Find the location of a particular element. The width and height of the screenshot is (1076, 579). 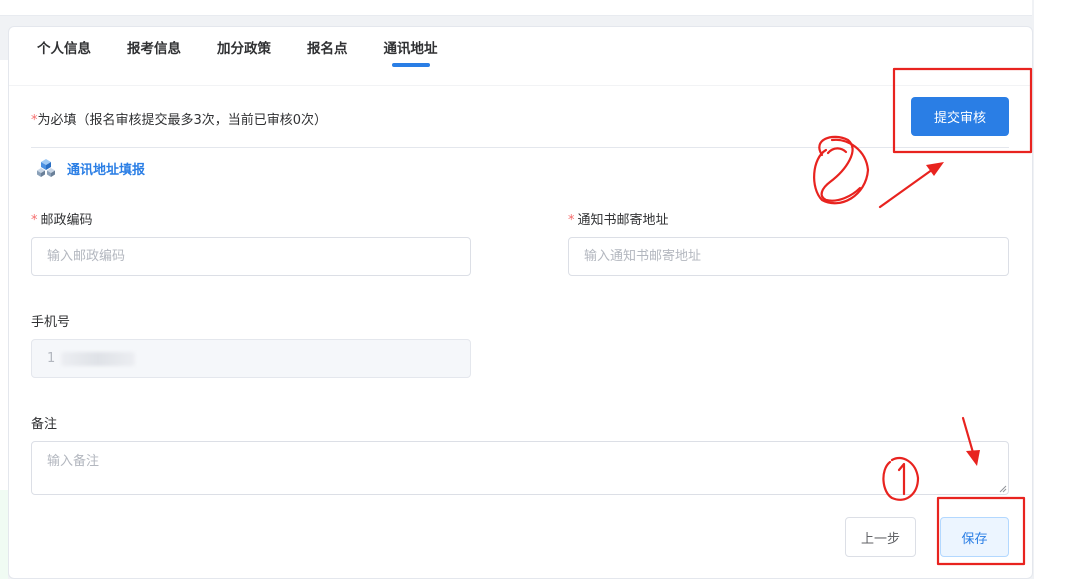

section-header: 通讯地址填报 is located at coordinates (90, 168).